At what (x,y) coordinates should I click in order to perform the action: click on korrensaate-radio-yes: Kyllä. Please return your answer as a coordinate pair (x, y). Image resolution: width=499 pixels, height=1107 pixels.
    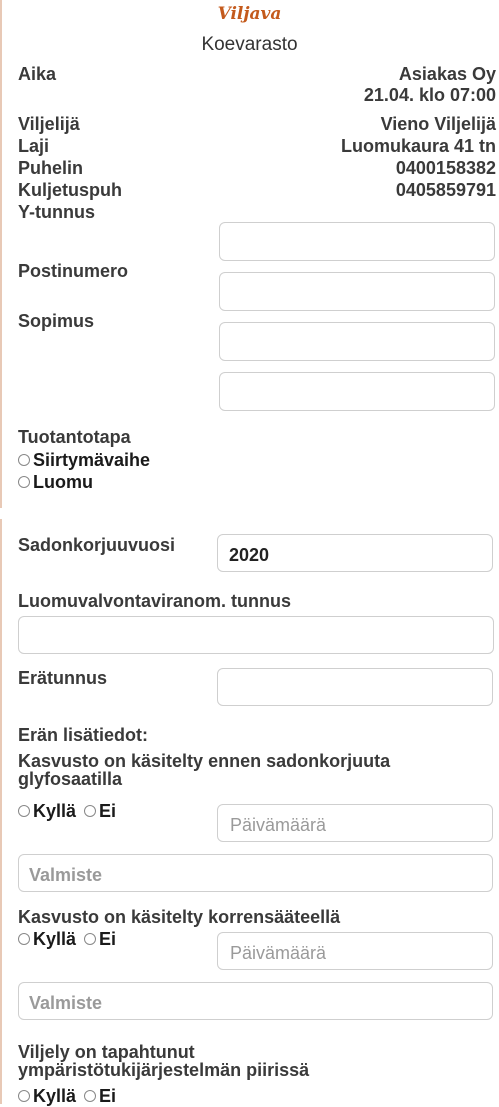
    Looking at the image, I should click on (47, 939).